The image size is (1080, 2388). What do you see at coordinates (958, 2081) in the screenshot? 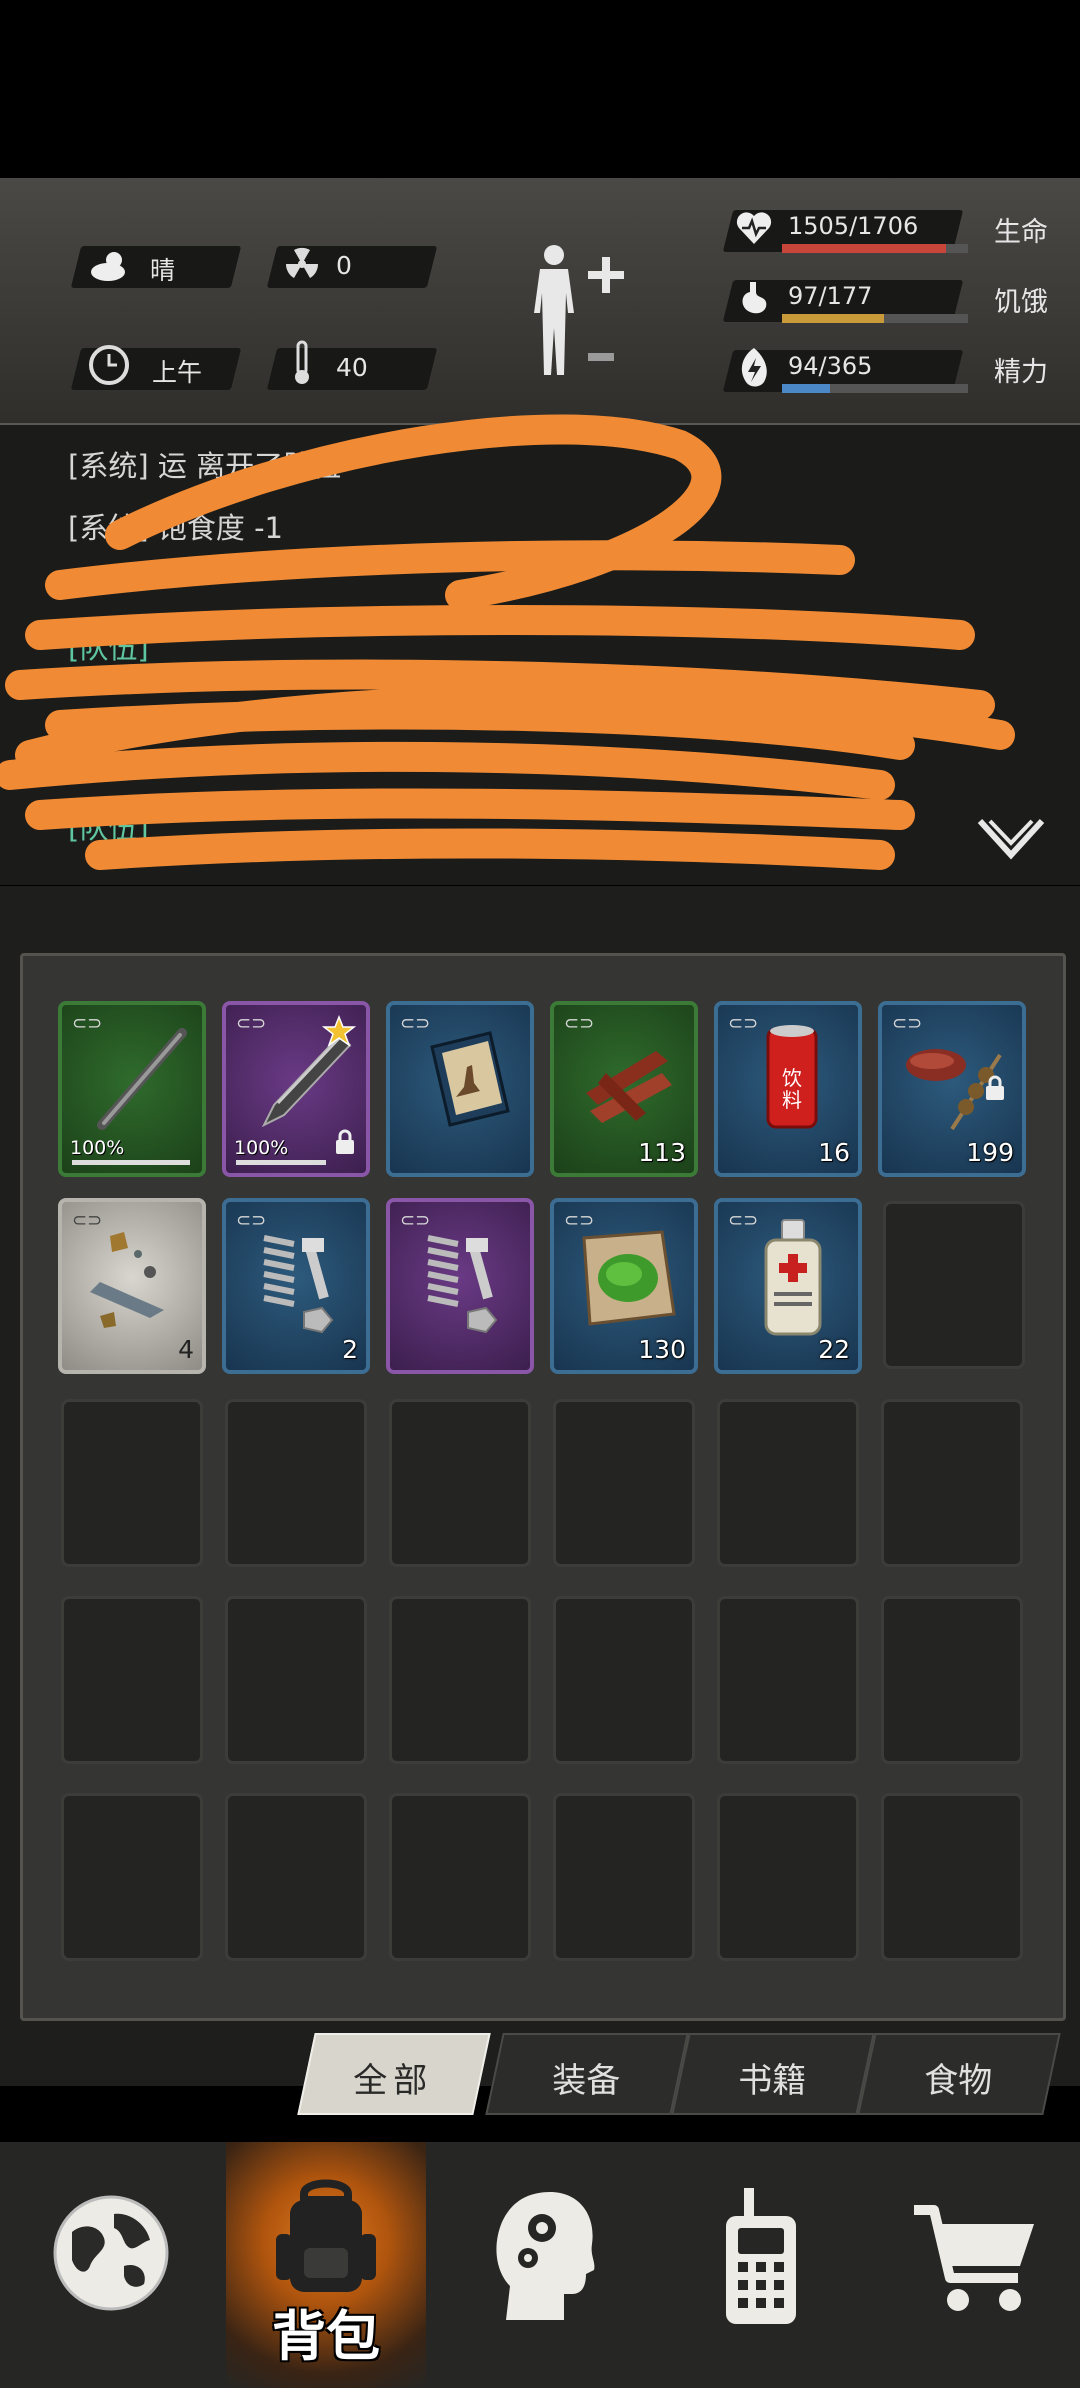
I see `tab-label: 食物` at bounding box center [958, 2081].